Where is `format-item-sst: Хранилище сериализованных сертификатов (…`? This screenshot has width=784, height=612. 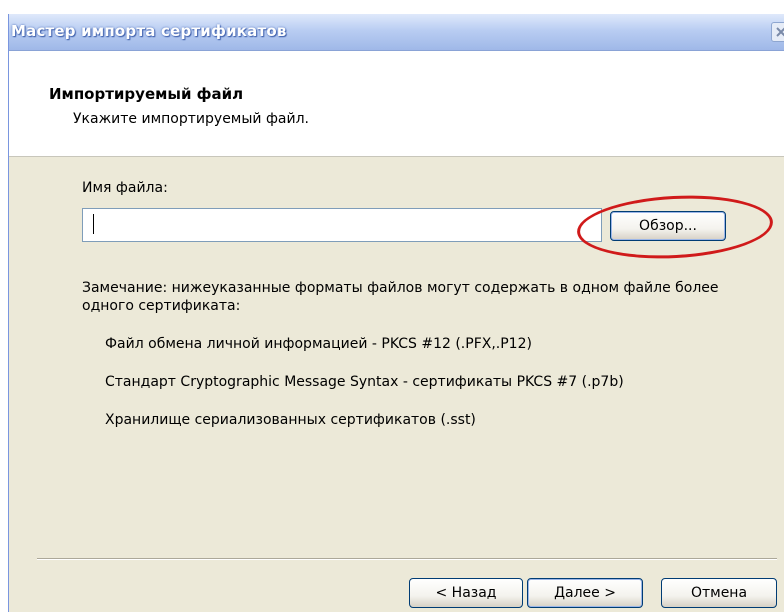 format-item-sst: Хранилище сериализованных сертификатов (… is located at coordinates (290, 420).